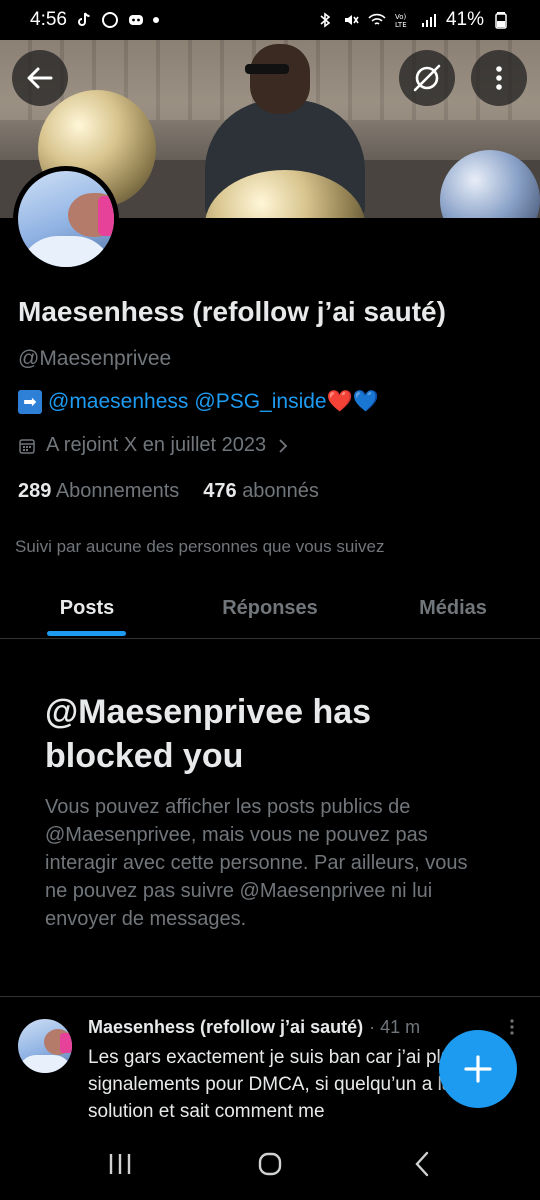  I want to click on battery-percent: 41%, so click(464, 19).